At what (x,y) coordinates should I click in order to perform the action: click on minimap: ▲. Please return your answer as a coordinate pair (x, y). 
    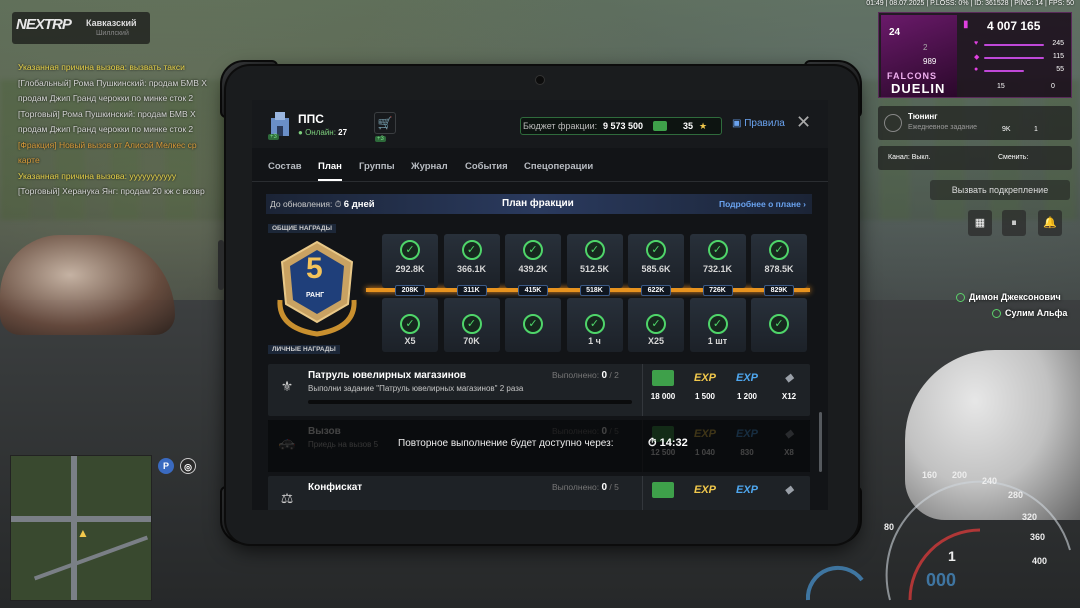
    Looking at the image, I should click on (81, 528).